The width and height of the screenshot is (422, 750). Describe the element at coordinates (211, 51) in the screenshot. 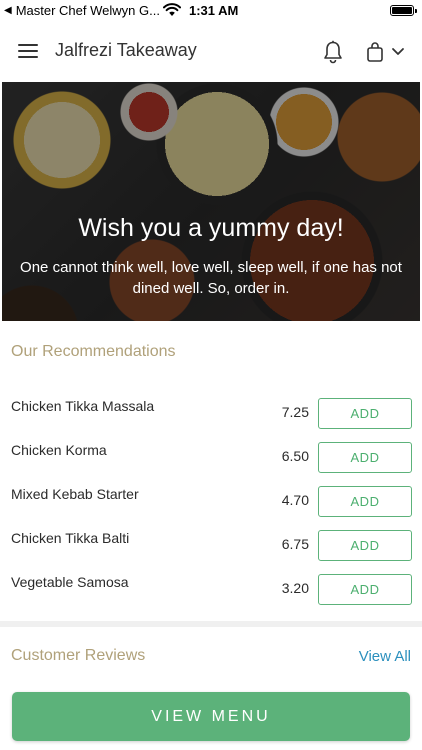

I see `app-header: Jalfrezi Takeaway` at that location.